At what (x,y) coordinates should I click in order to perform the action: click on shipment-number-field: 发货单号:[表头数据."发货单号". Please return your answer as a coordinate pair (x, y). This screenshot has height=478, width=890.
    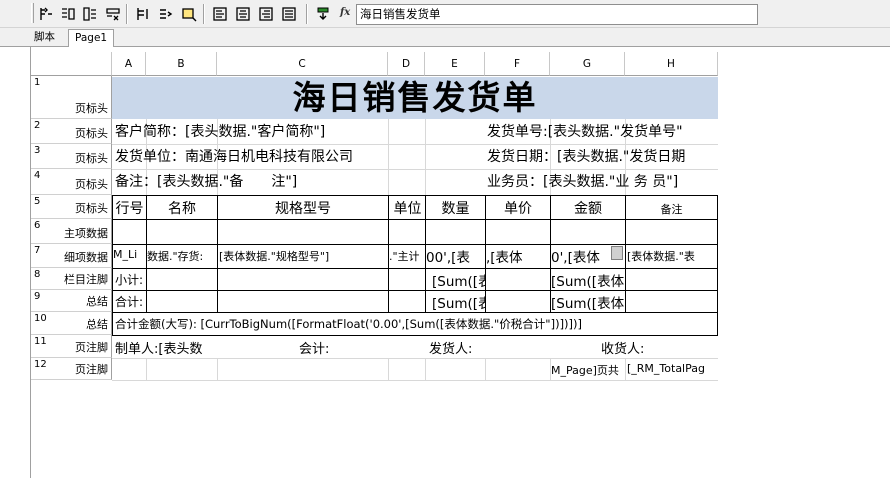
    Looking at the image, I should click on (602, 132).